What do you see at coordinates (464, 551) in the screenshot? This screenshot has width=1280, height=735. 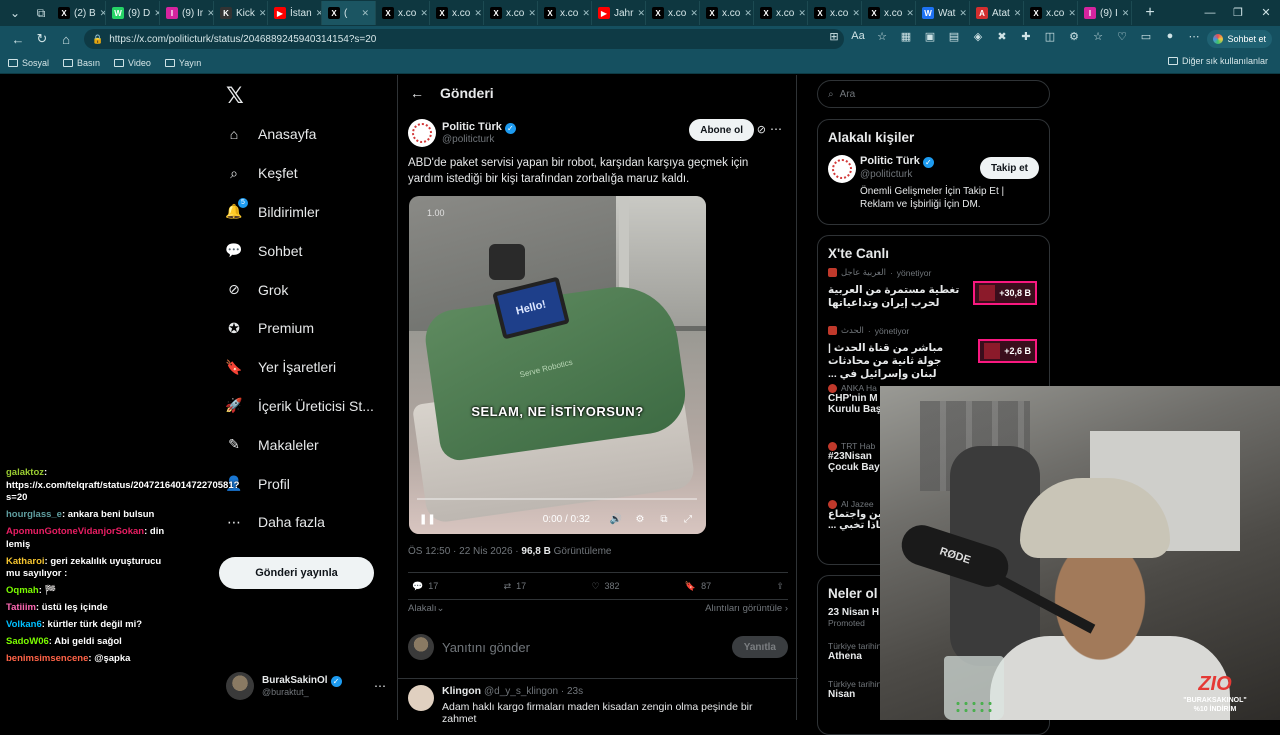 I see `post-time: ÖS 12:50 · 22 Nis 2026 ·` at bounding box center [464, 551].